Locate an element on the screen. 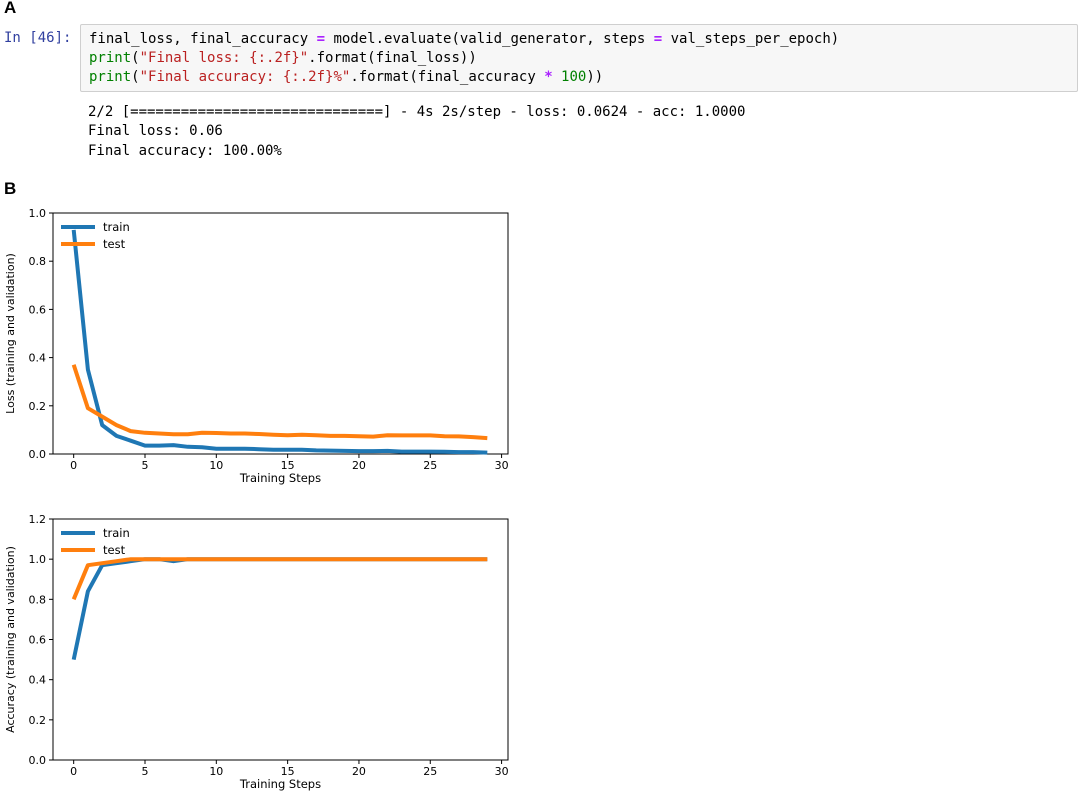  chart2-y-tick-label: 0.4 is located at coordinates (38, 680).